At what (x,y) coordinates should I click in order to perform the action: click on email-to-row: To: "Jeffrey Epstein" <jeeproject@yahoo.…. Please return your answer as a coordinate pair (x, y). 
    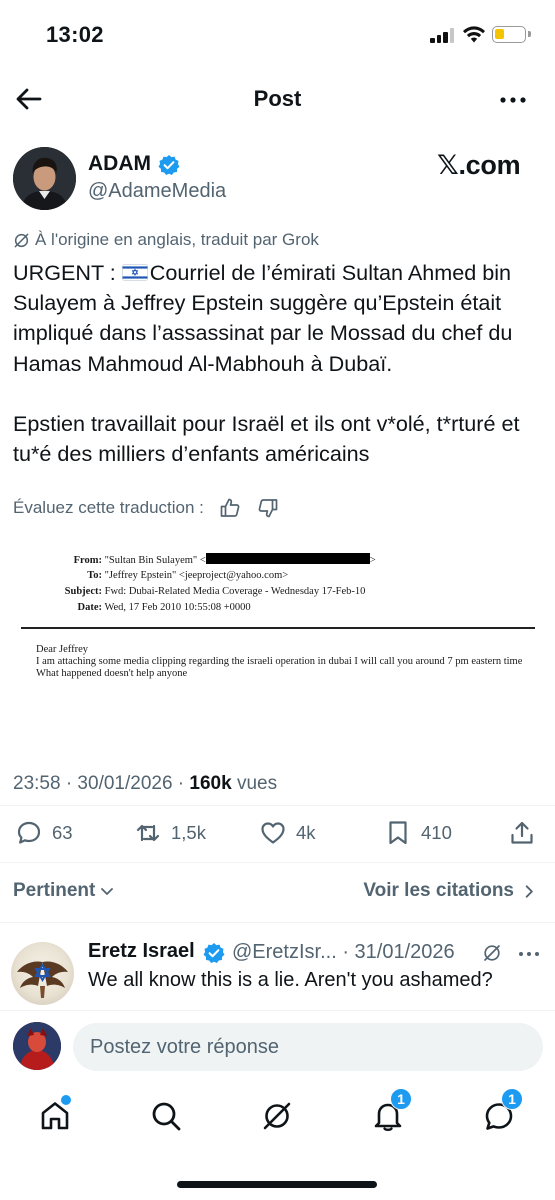
    Looking at the image, I should click on (150, 575).